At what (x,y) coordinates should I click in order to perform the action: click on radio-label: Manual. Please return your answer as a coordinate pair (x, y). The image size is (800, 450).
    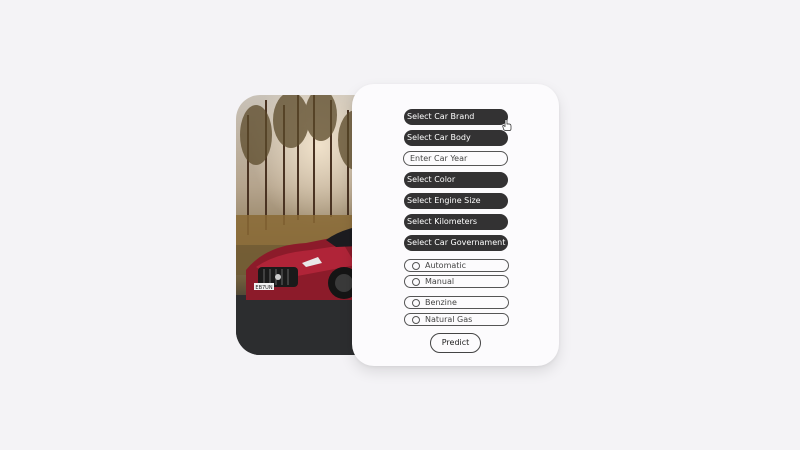
    Looking at the image, I should click on (440, 281).